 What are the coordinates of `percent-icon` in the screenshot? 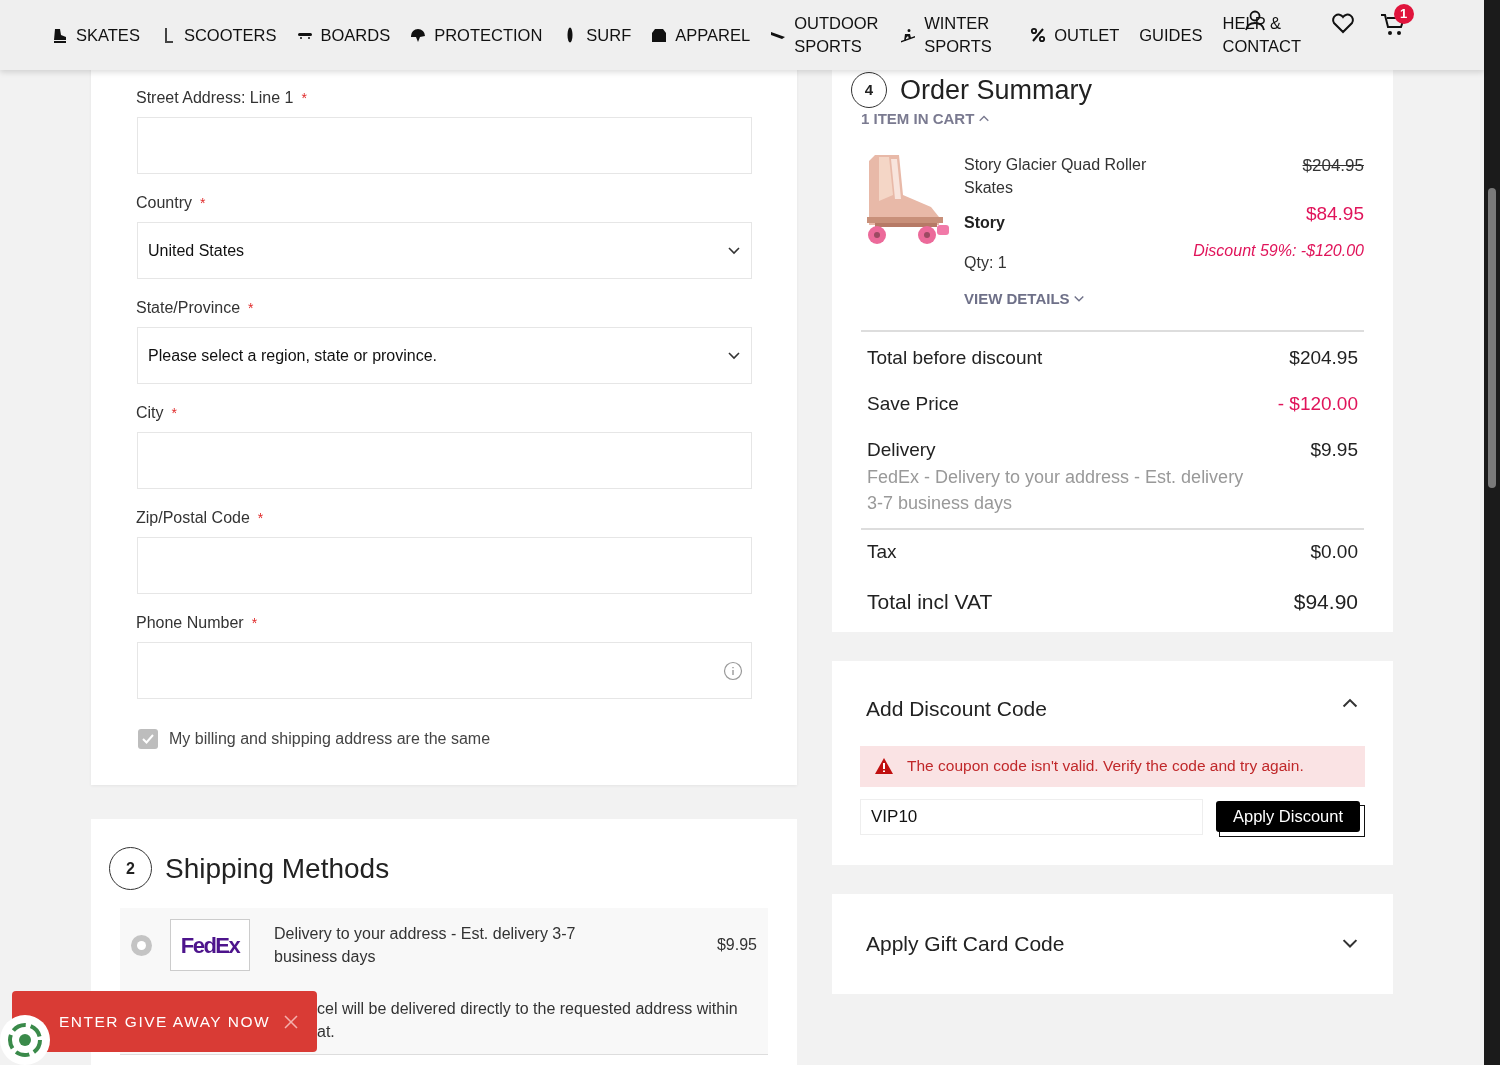 It's located at (1038, 35).